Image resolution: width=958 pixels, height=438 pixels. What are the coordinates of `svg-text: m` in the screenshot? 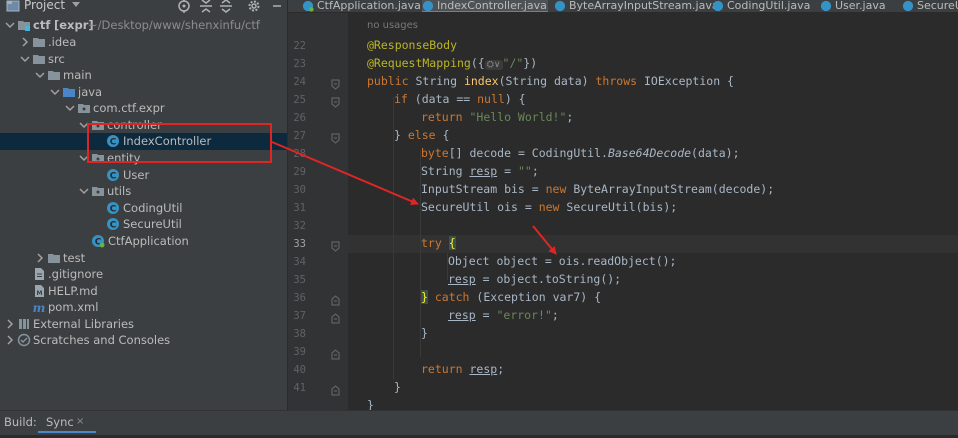 It's located at (39, 307).